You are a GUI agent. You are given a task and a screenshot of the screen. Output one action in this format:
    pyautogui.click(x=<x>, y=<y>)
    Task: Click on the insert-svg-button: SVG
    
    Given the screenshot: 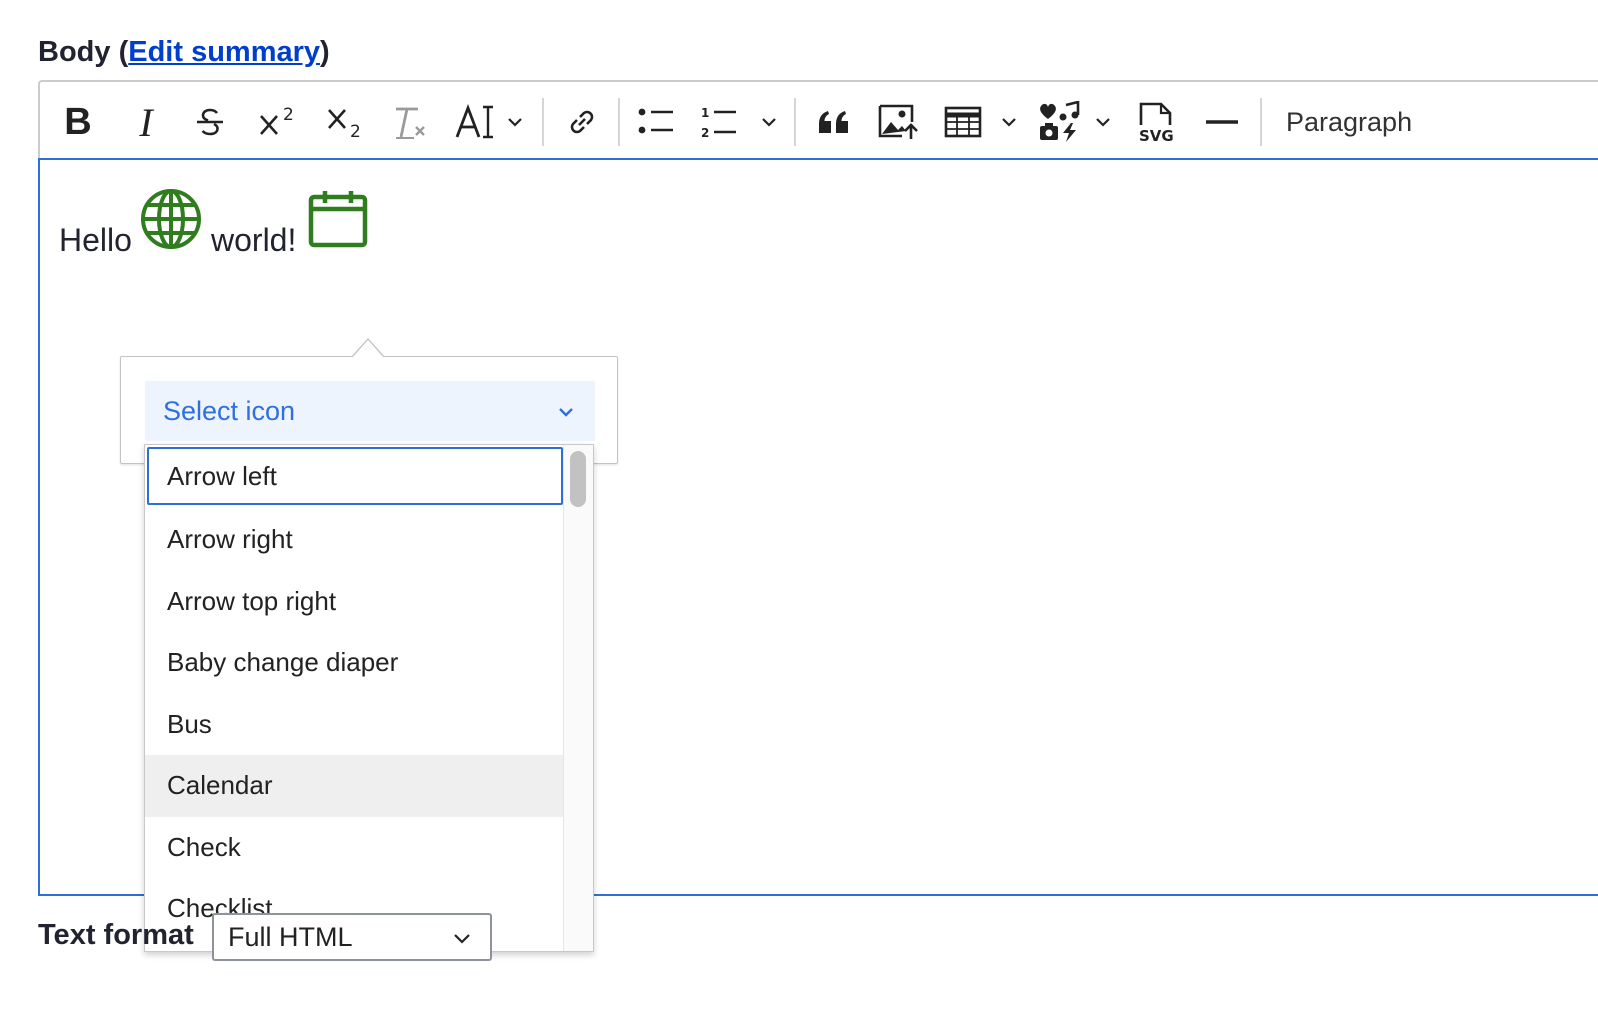 What is the action you would take?
    pyautogui.click(x=1156, y=122)
    